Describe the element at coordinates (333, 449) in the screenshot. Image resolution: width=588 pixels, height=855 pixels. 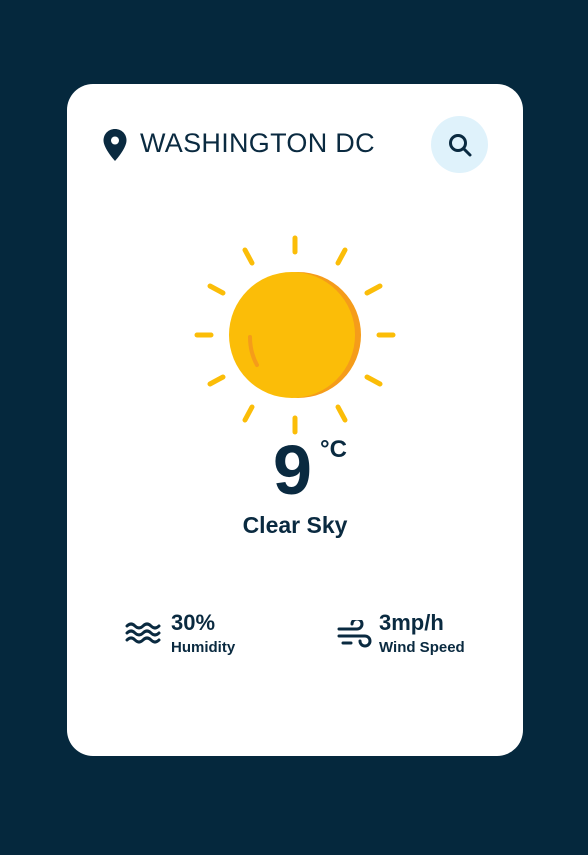
I see `temperature-unit: °C` at that location.